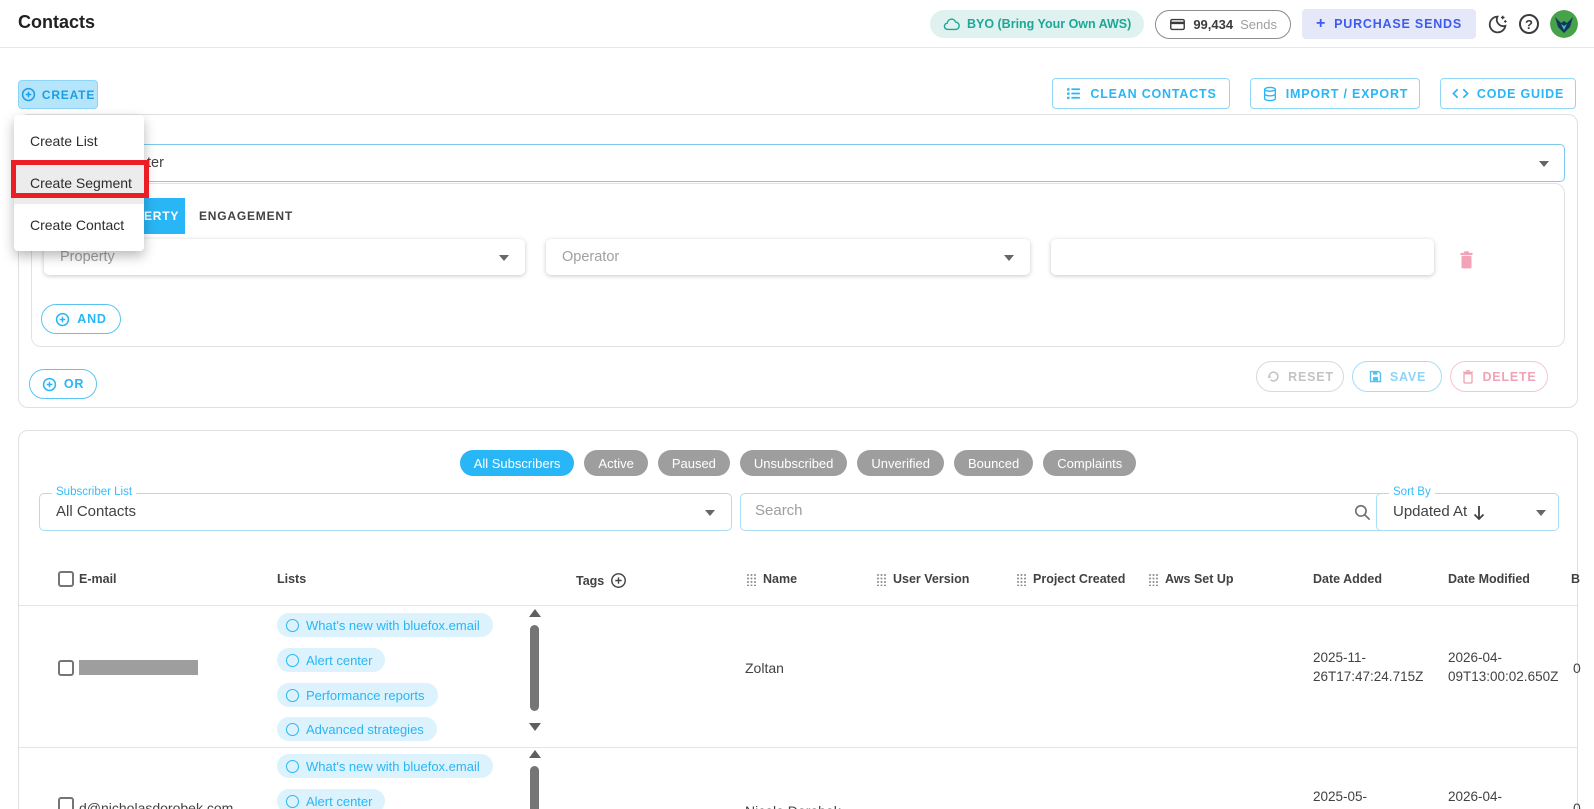 The height and width of the screenshot is (809, 1594). I want to click on column-header-bounces: B, so click(1575, 579).